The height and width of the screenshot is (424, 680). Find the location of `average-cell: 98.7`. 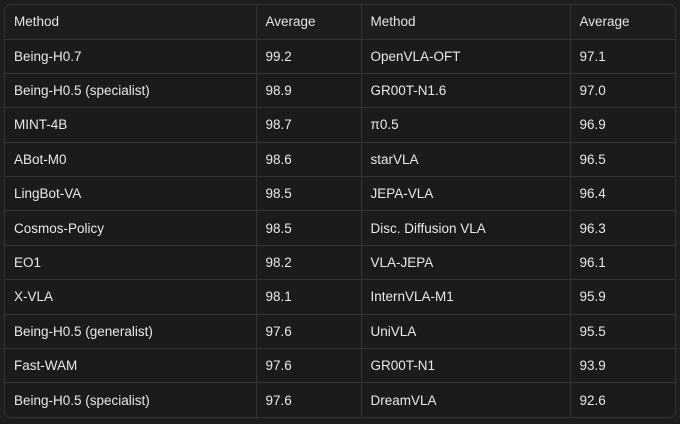

average-cell: 98.7 is located at coordinates (309, 125).